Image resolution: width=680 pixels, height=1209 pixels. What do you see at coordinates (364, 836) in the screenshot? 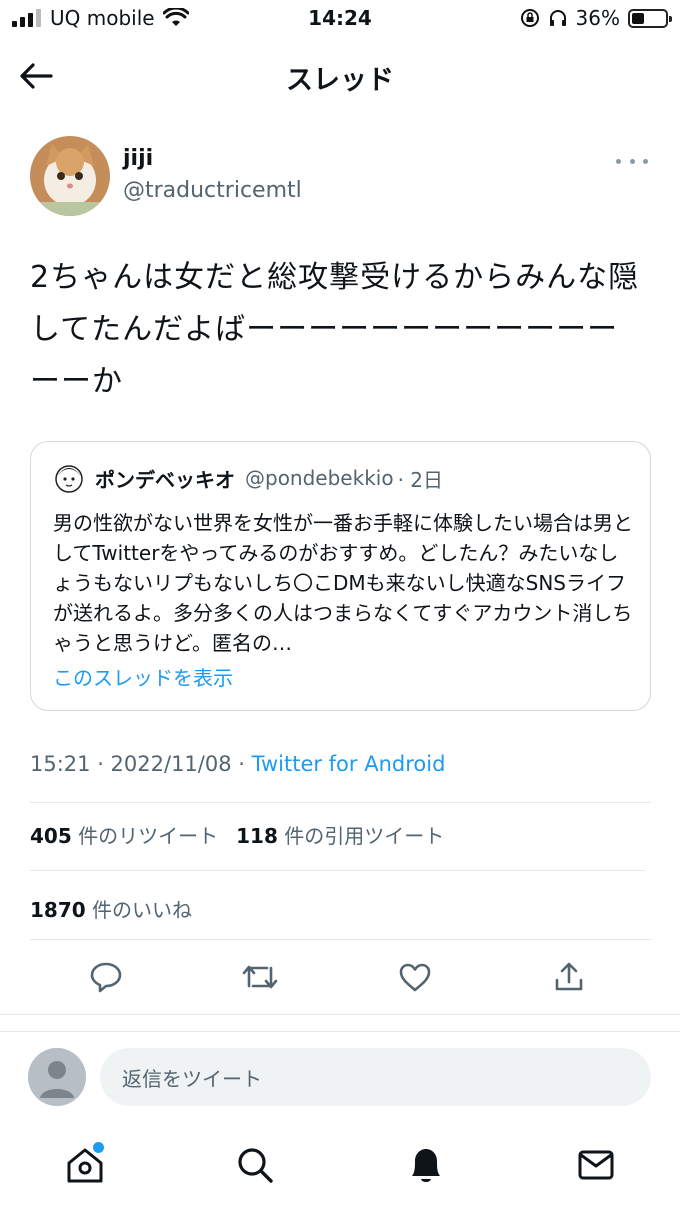
I see `quotes-label: 件の引用ツイート` at bounding box center [364, 836].